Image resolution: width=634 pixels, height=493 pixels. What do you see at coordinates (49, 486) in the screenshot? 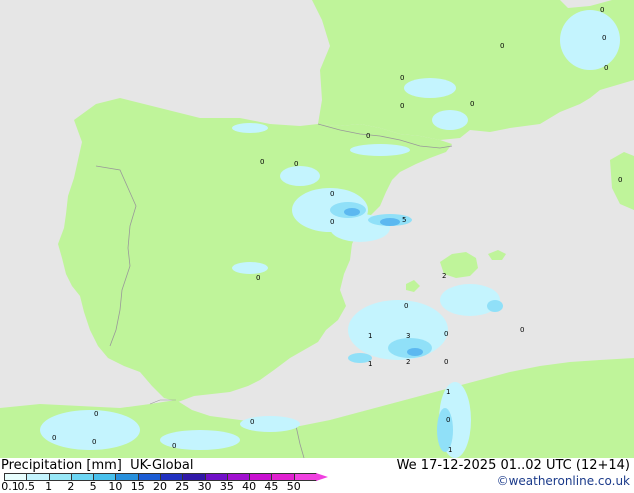
I see `scale-tick-label: 1` at bounding box center [49, 486].